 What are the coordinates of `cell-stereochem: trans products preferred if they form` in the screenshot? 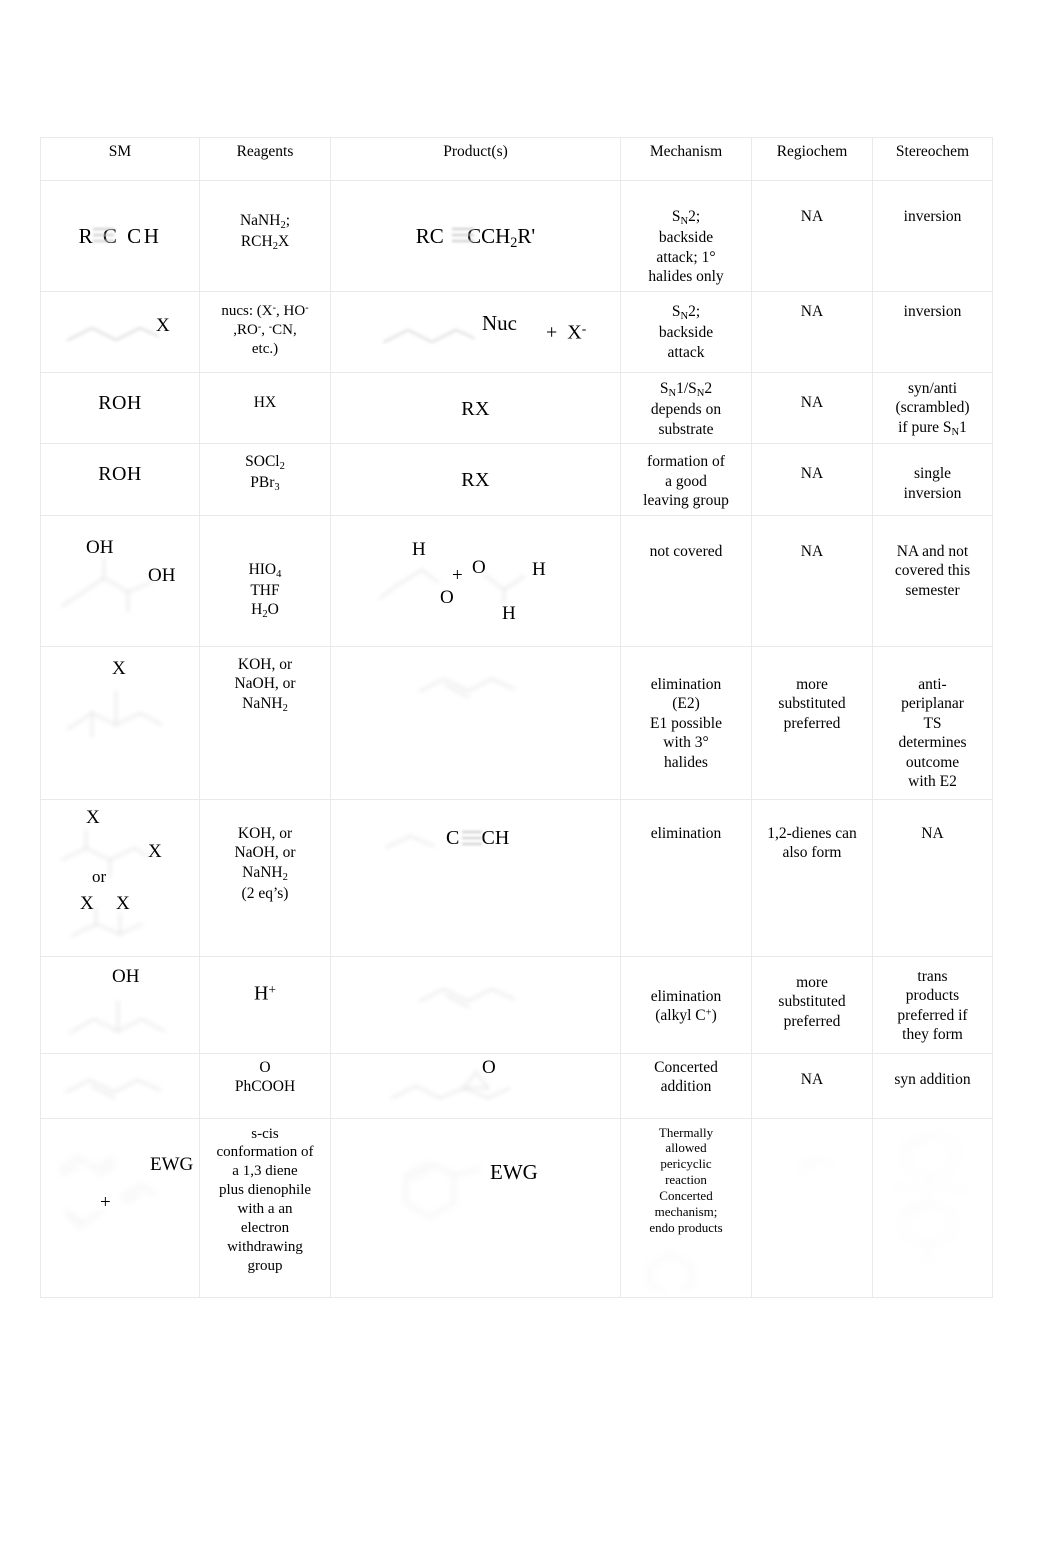 It's located at (932, 1004).